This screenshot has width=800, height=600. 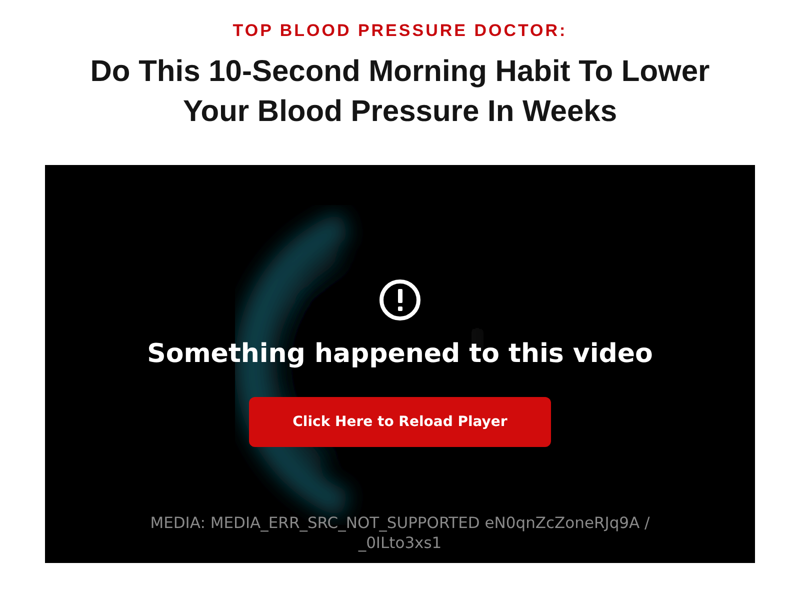 I want to click on reload-button: Click Here to Reload Player, so click(x=400, y=422).